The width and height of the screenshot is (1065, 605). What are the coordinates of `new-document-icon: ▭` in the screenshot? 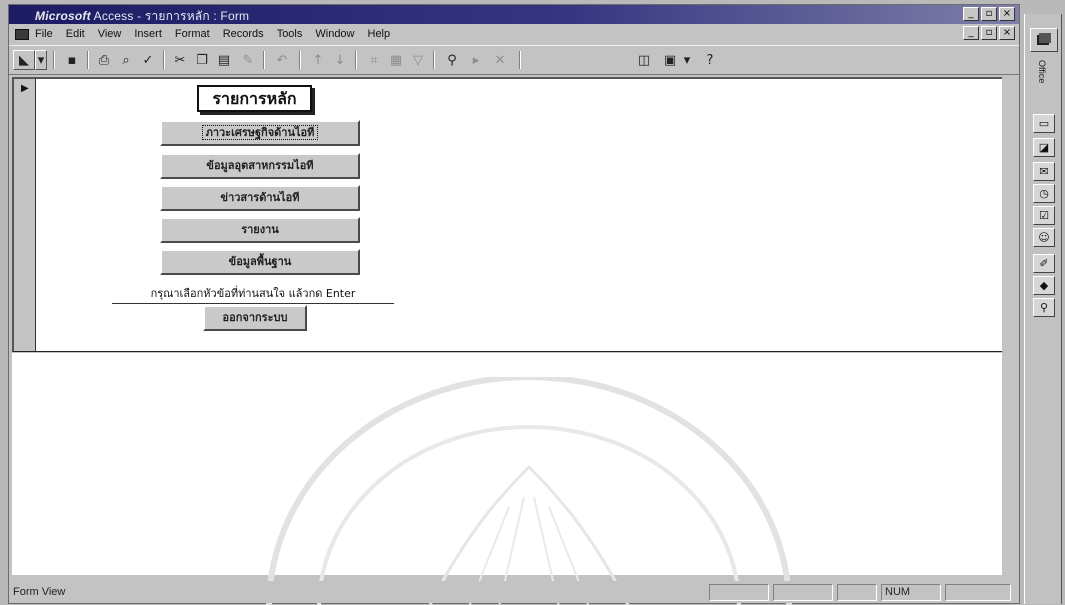 It's located at (1044, 123).